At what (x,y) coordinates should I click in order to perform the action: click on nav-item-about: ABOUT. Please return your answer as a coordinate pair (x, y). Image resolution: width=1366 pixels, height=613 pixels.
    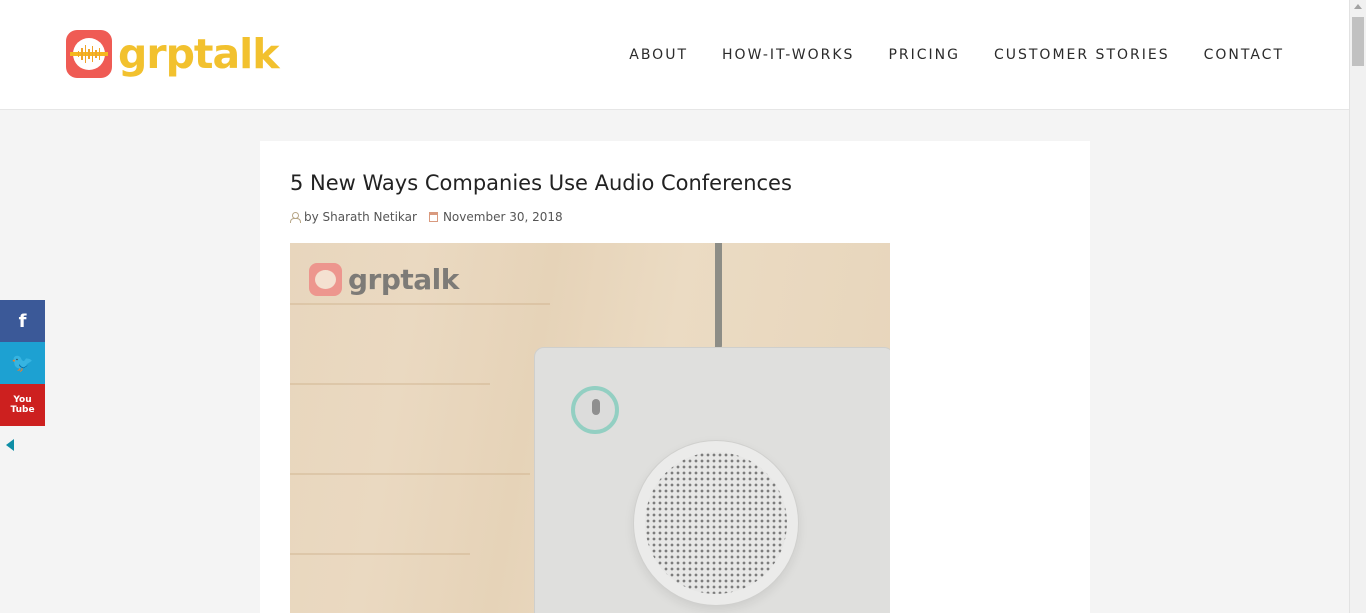
    Looking at the image, I should click on (658, 55).